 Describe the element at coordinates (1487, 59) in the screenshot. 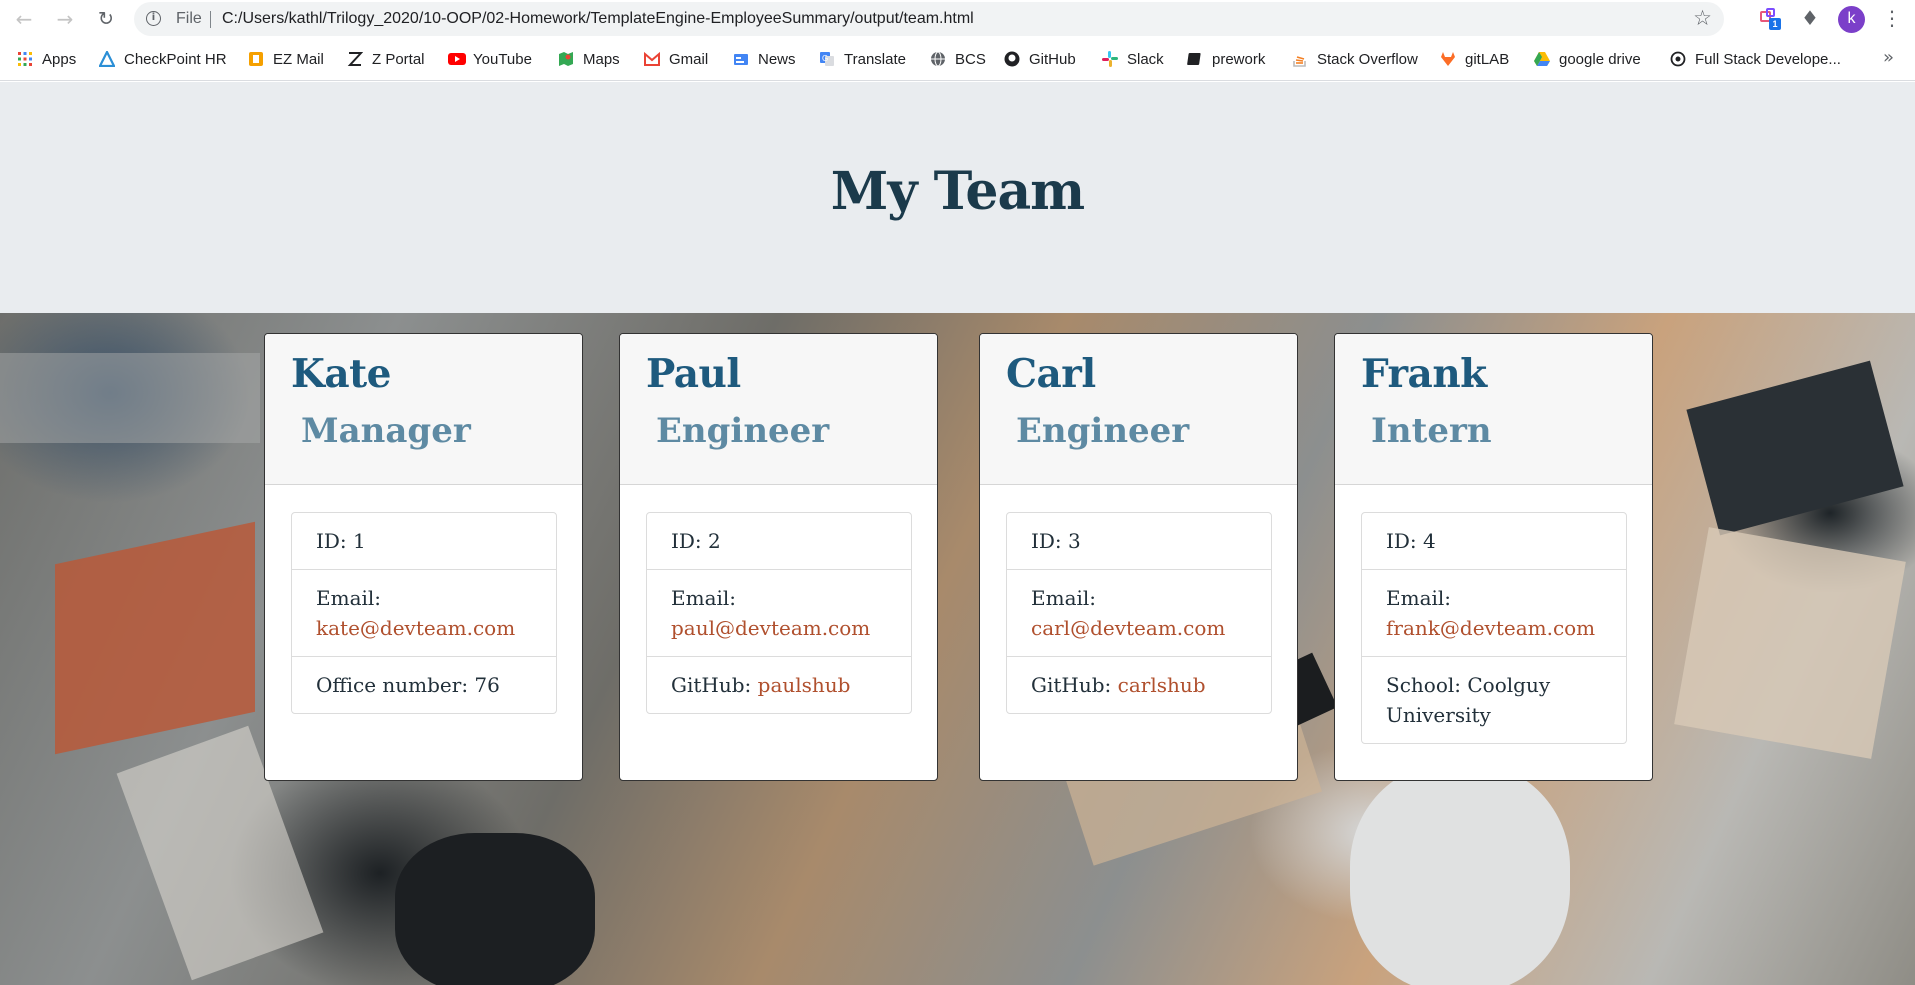

I see `bookmark-label: gitLAB` at that location.